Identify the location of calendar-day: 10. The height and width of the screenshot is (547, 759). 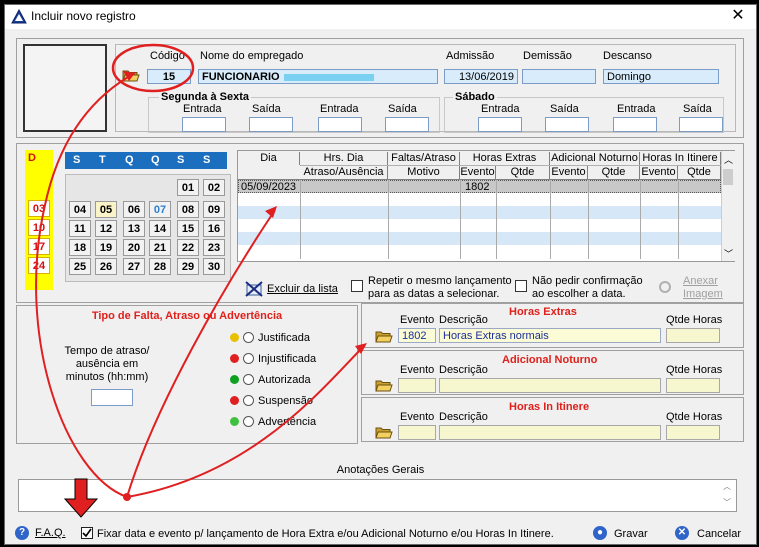
(39, 227).